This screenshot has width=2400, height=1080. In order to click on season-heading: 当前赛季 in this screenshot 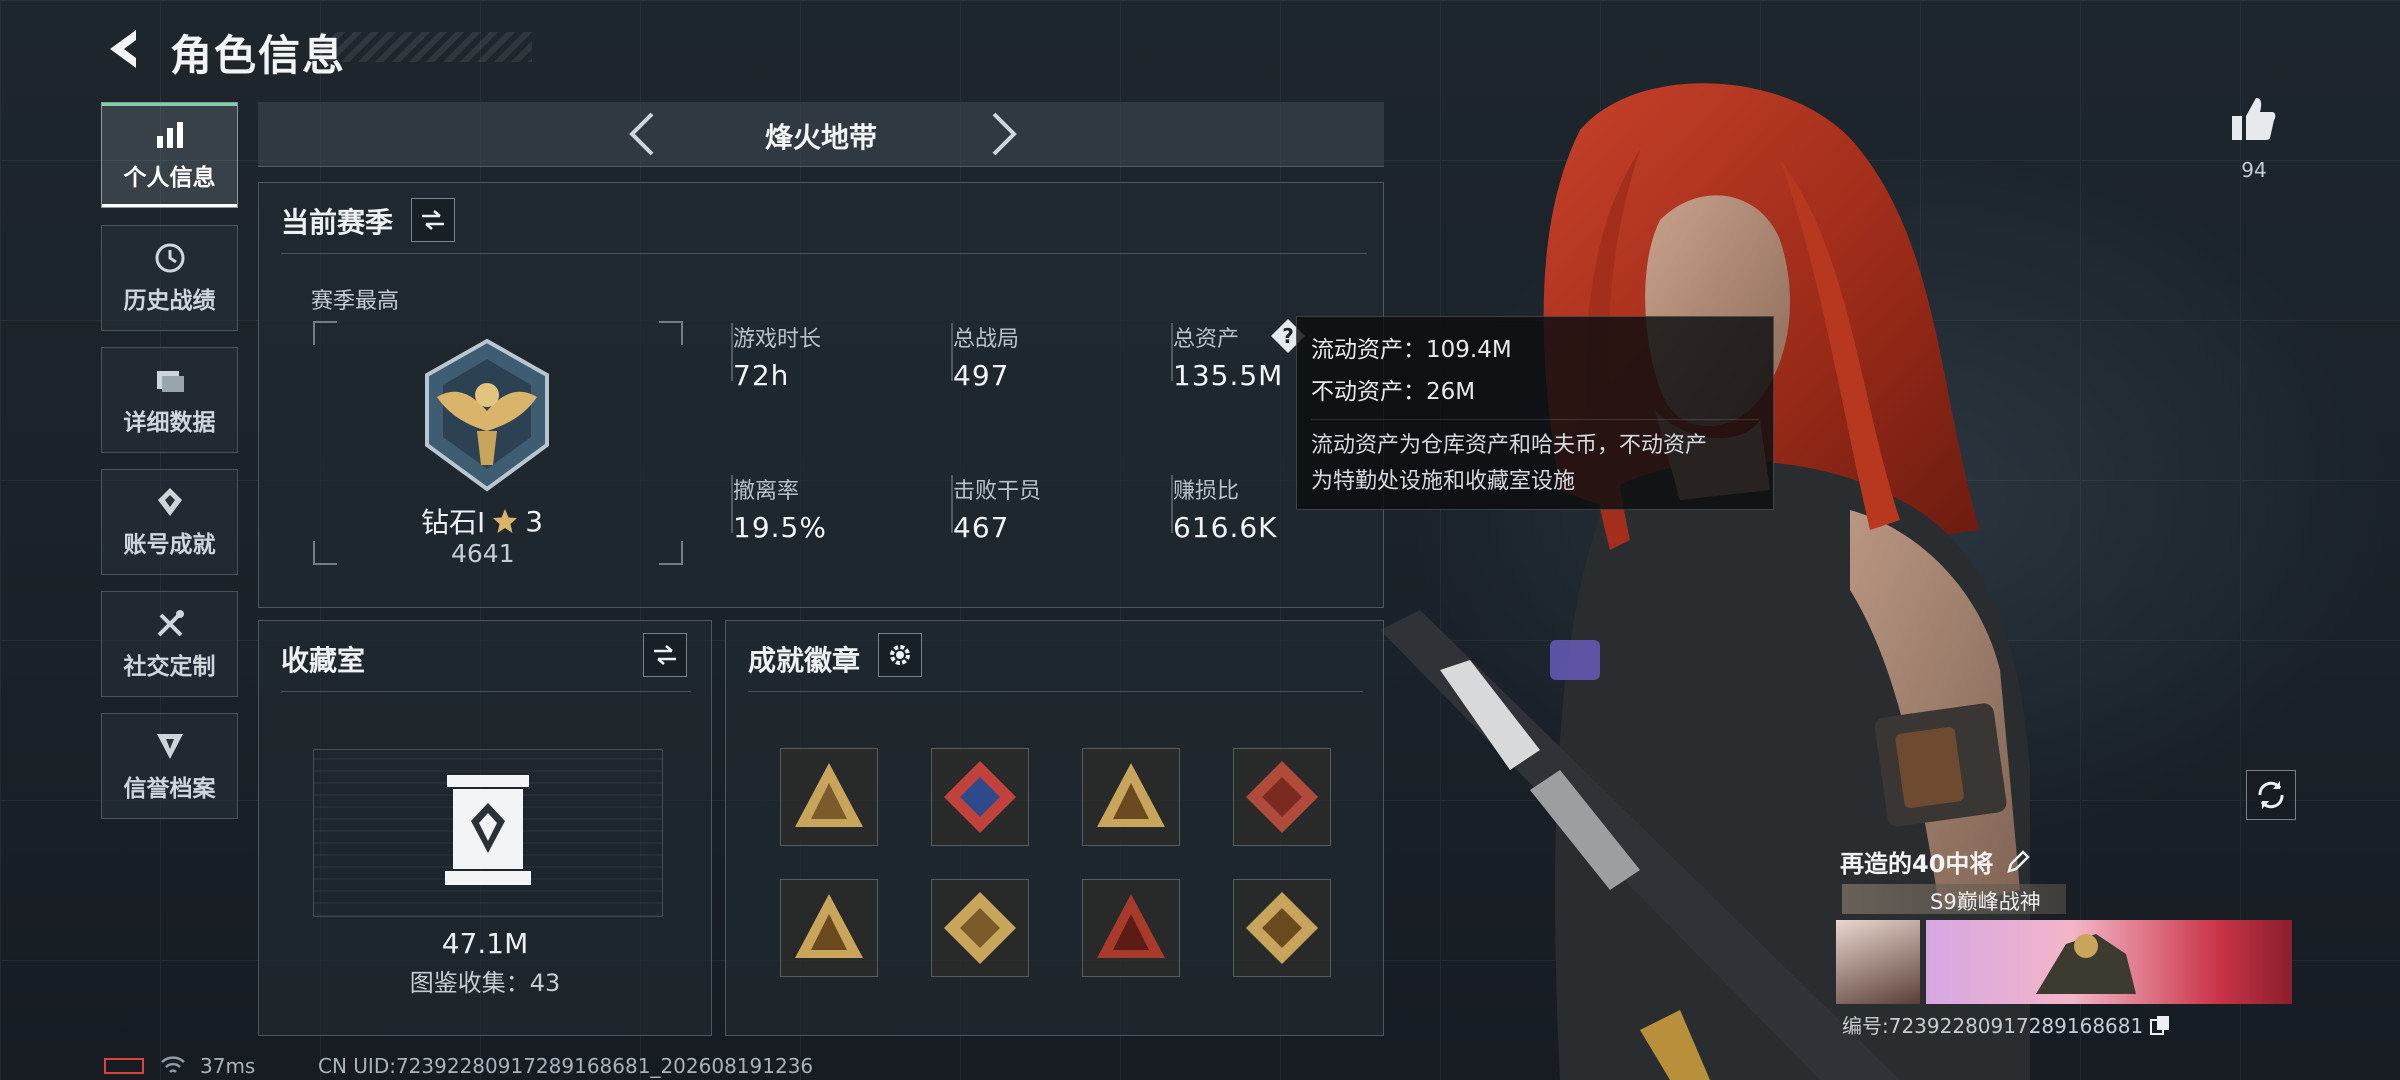, I will do `click(337, 222)`.